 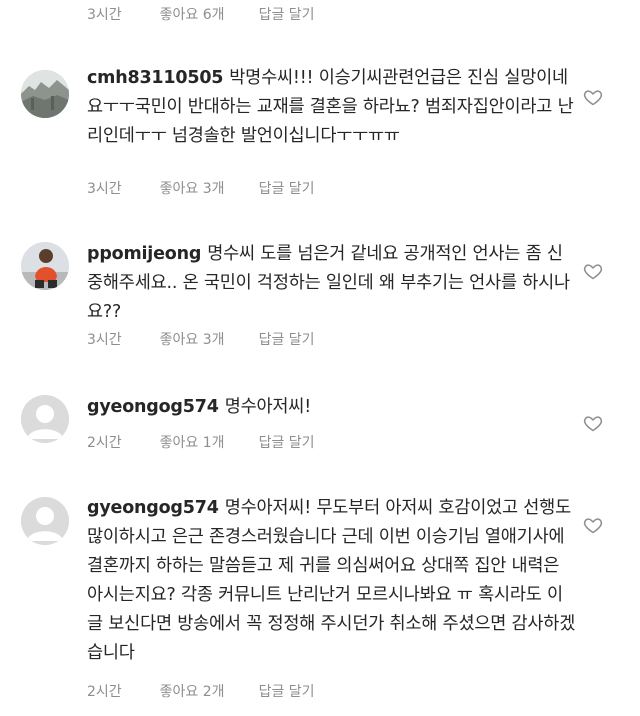 I want to click on top-comment-meta: 3시간 좋아요 6개 답글 달기, so click(x=201, y=14).